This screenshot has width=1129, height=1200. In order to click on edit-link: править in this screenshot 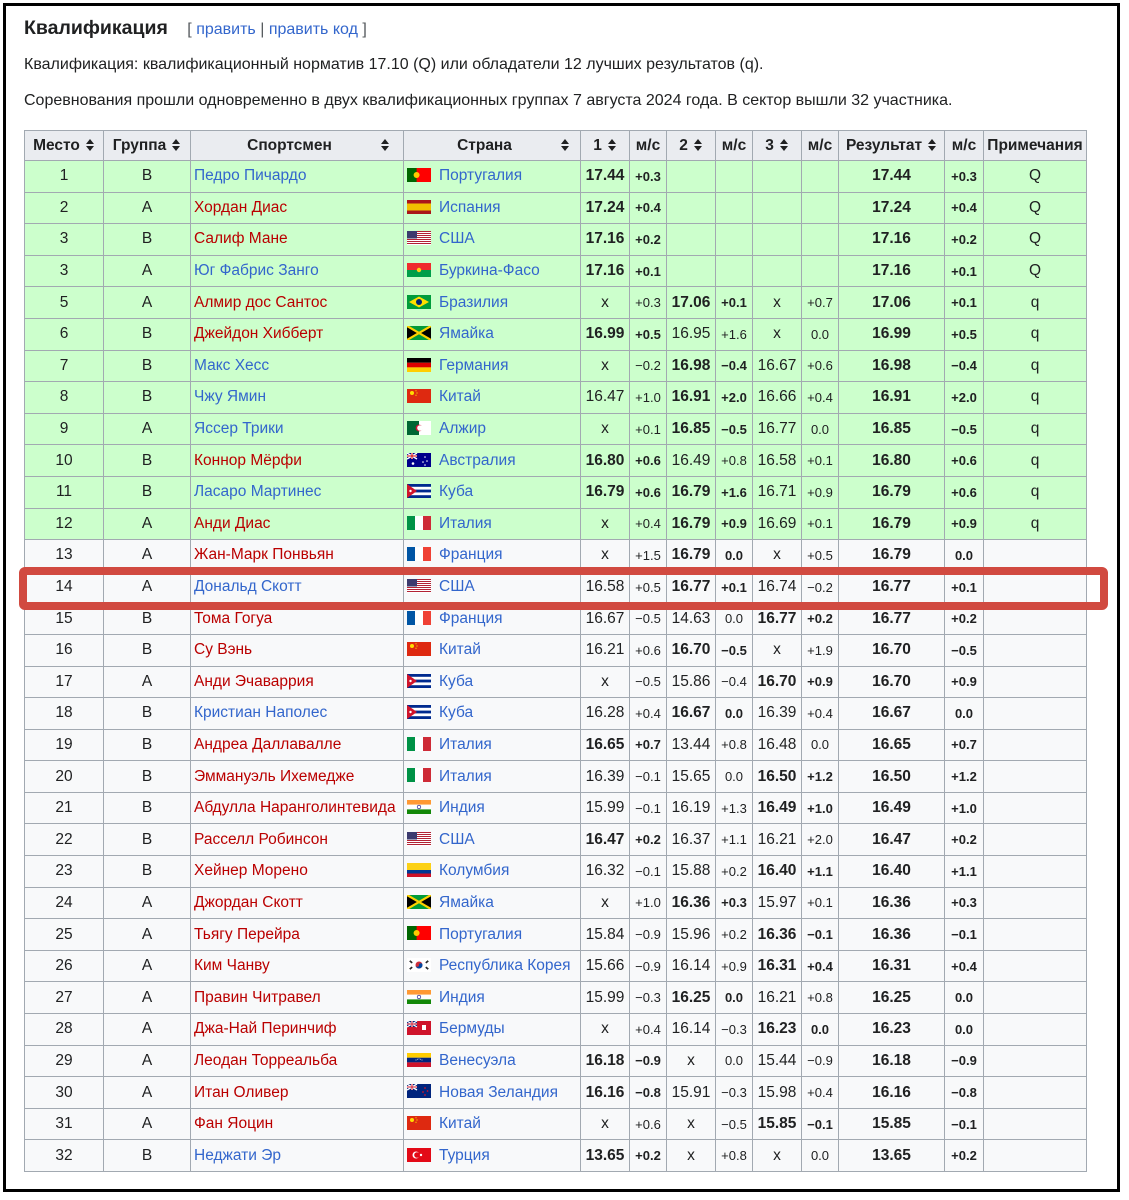, I will do `click(226, 29)`.